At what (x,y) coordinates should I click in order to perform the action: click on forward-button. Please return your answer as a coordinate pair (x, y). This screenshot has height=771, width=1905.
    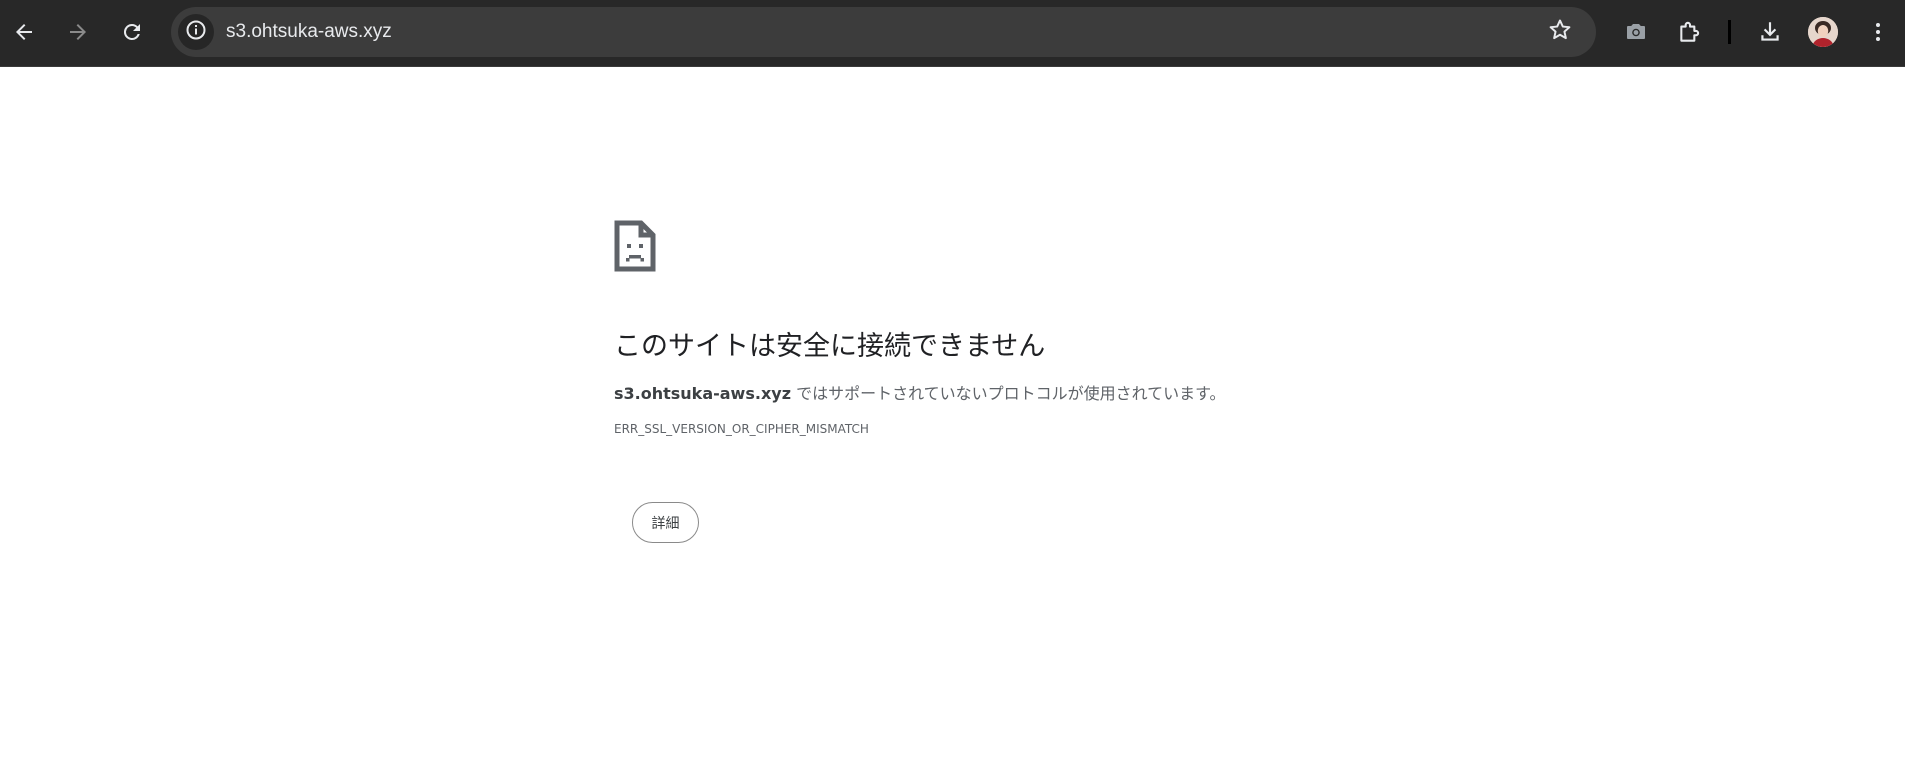
    Looking at the image, I should click on (78, 32).